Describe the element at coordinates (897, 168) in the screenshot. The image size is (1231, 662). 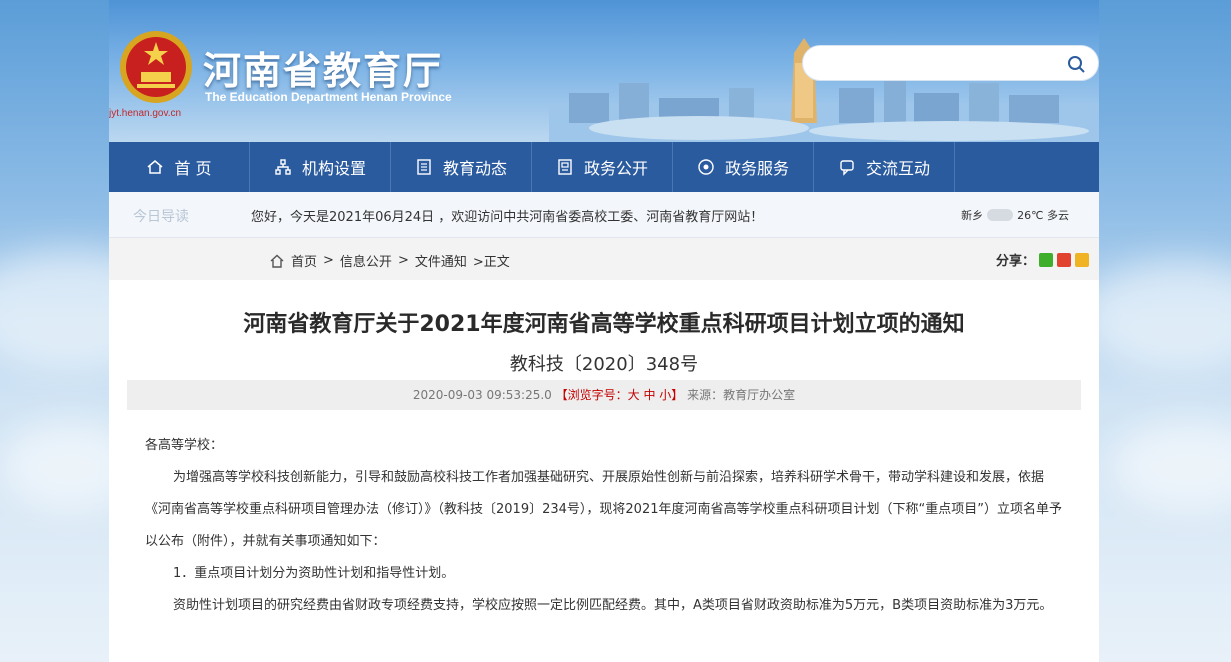
I see `nav-item-label: 交流互动` at that location.